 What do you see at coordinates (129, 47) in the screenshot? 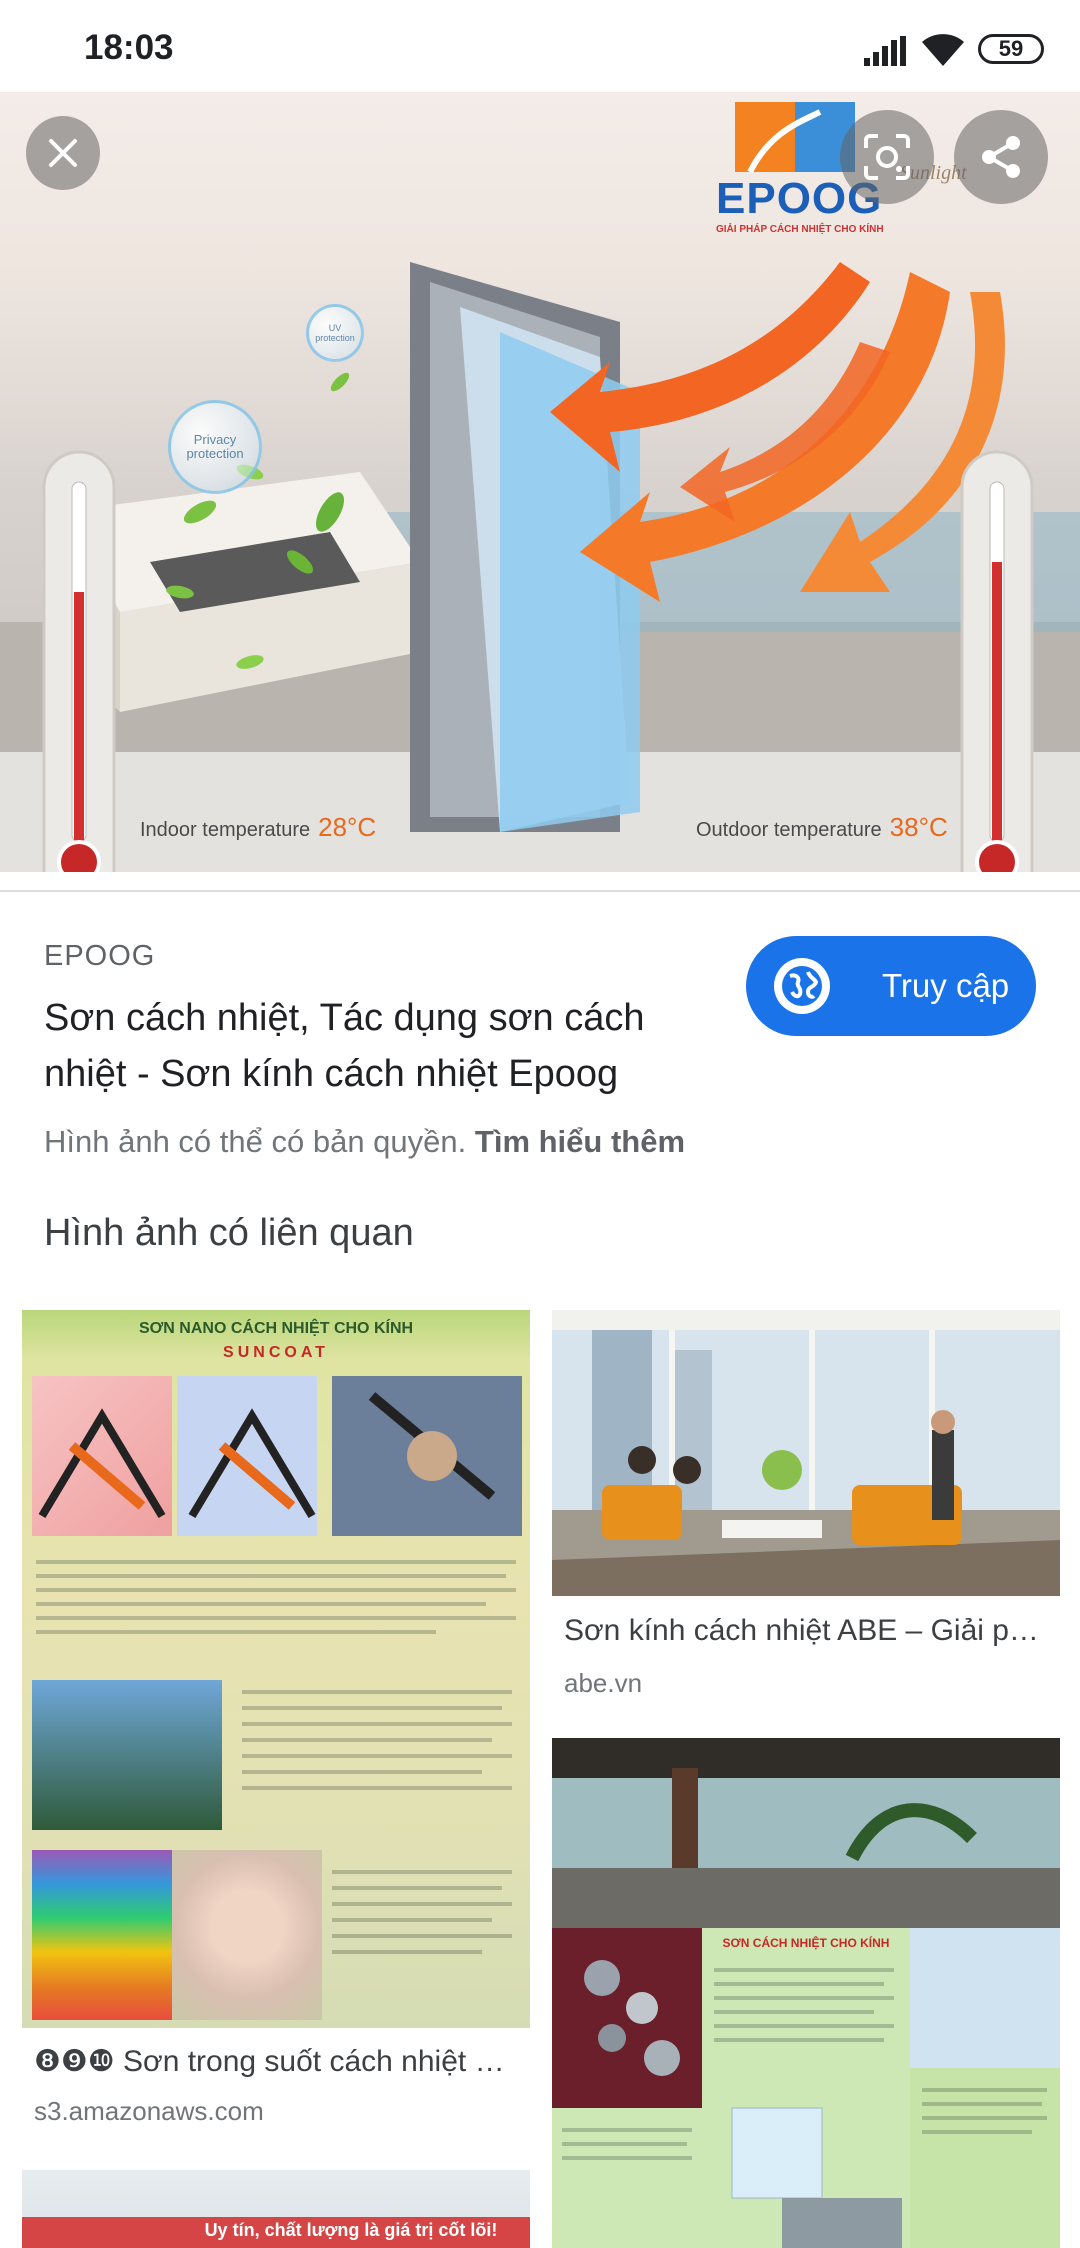
I see `status-time: 18:03` at bounding box center [129, 47].